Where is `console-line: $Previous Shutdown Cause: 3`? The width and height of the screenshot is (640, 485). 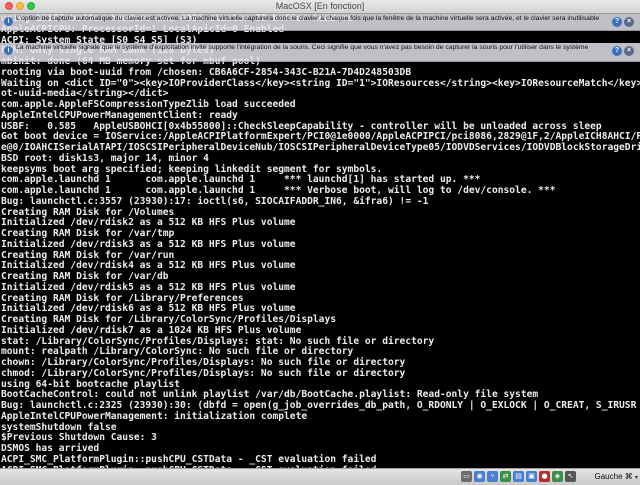
console-line: $Previous Shutdown Cause: 3 is located at coordinates (79, 438).